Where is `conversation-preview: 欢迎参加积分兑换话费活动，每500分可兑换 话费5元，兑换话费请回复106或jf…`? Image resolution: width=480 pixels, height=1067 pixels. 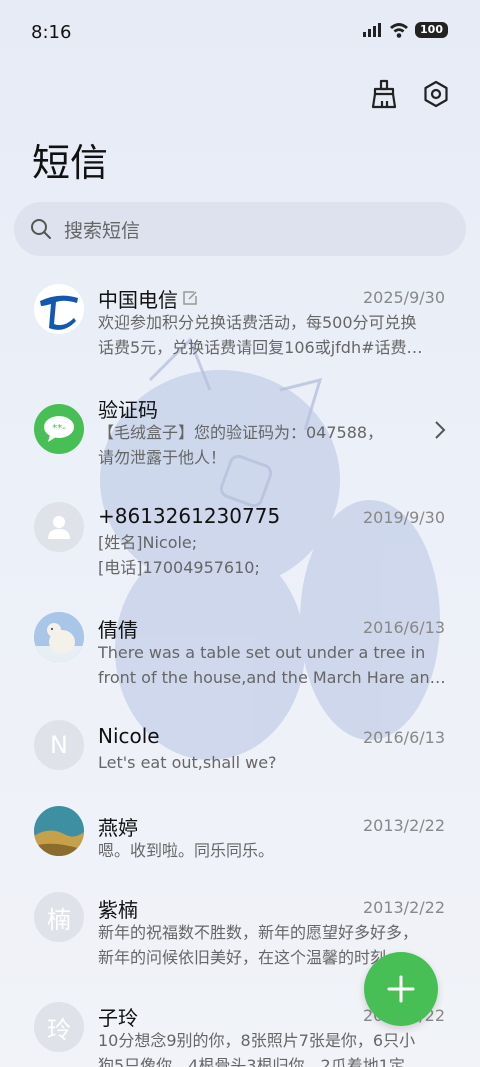
conversation-preview: 欢迎参加积分兑换话费活动，每500分可兑换 话费5元，兑换话费请回复106或jf… is located at coordinates (260, 335).